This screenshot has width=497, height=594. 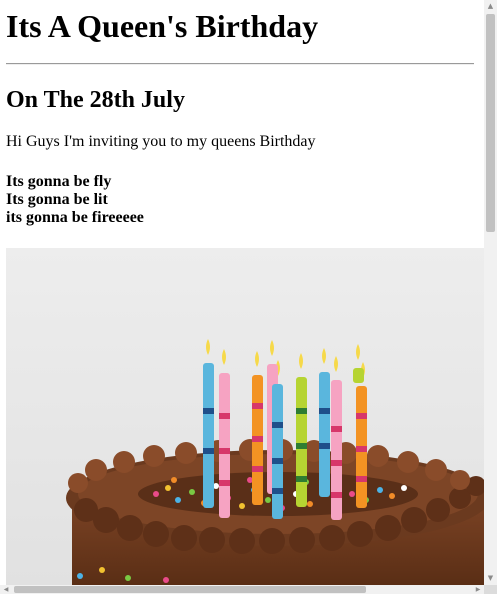 I want to click on scroll-right-icon: ▶, so click(x=478, y=589).